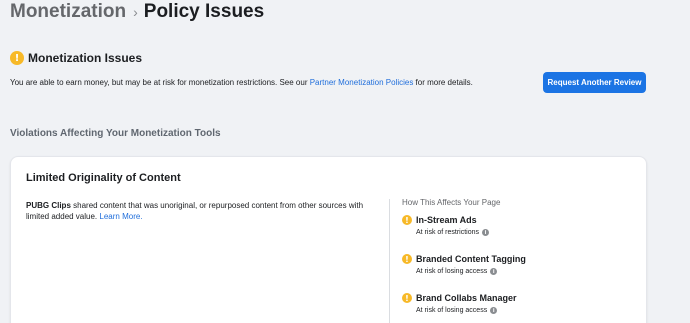  Describe the element at coordinates (451, 202) in the screenshot. I see `affects-heading: How This Affects Your Page` at that location.